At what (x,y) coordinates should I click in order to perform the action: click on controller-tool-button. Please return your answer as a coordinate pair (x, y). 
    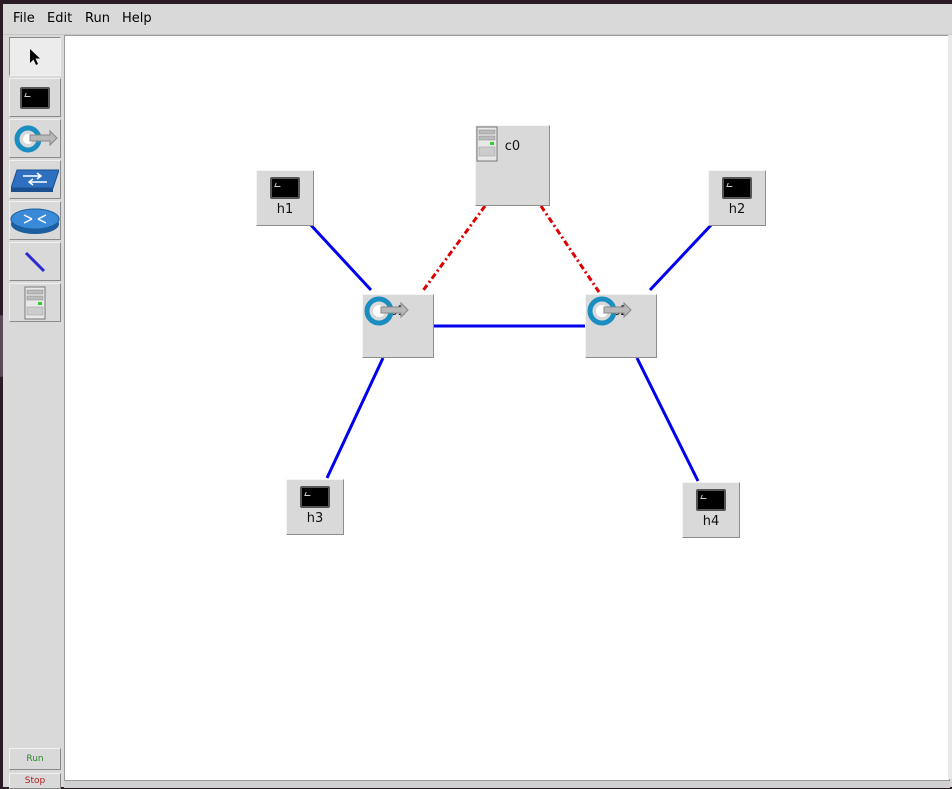
    Looking at the image, I should click on (35, 302).